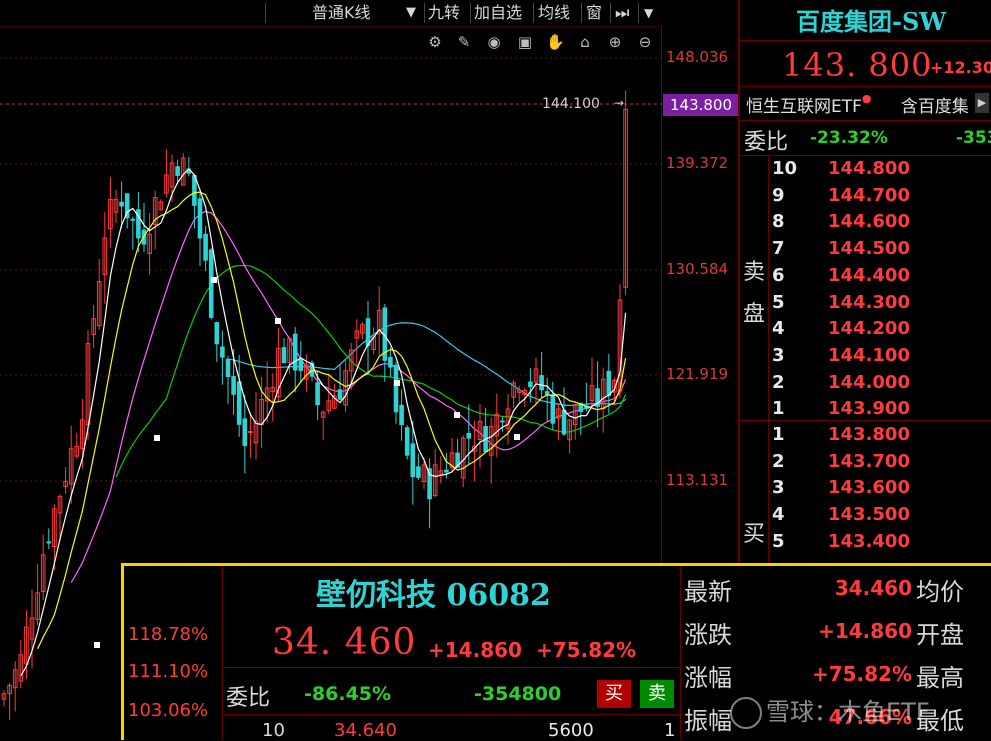 Image resolution: width=991 pixels, height=741 pixels. I want to click on chart-toolbar: 普通K线 ▼ 九转 加自选 均线 窗 ⏭ ▼, so click(331, 13).